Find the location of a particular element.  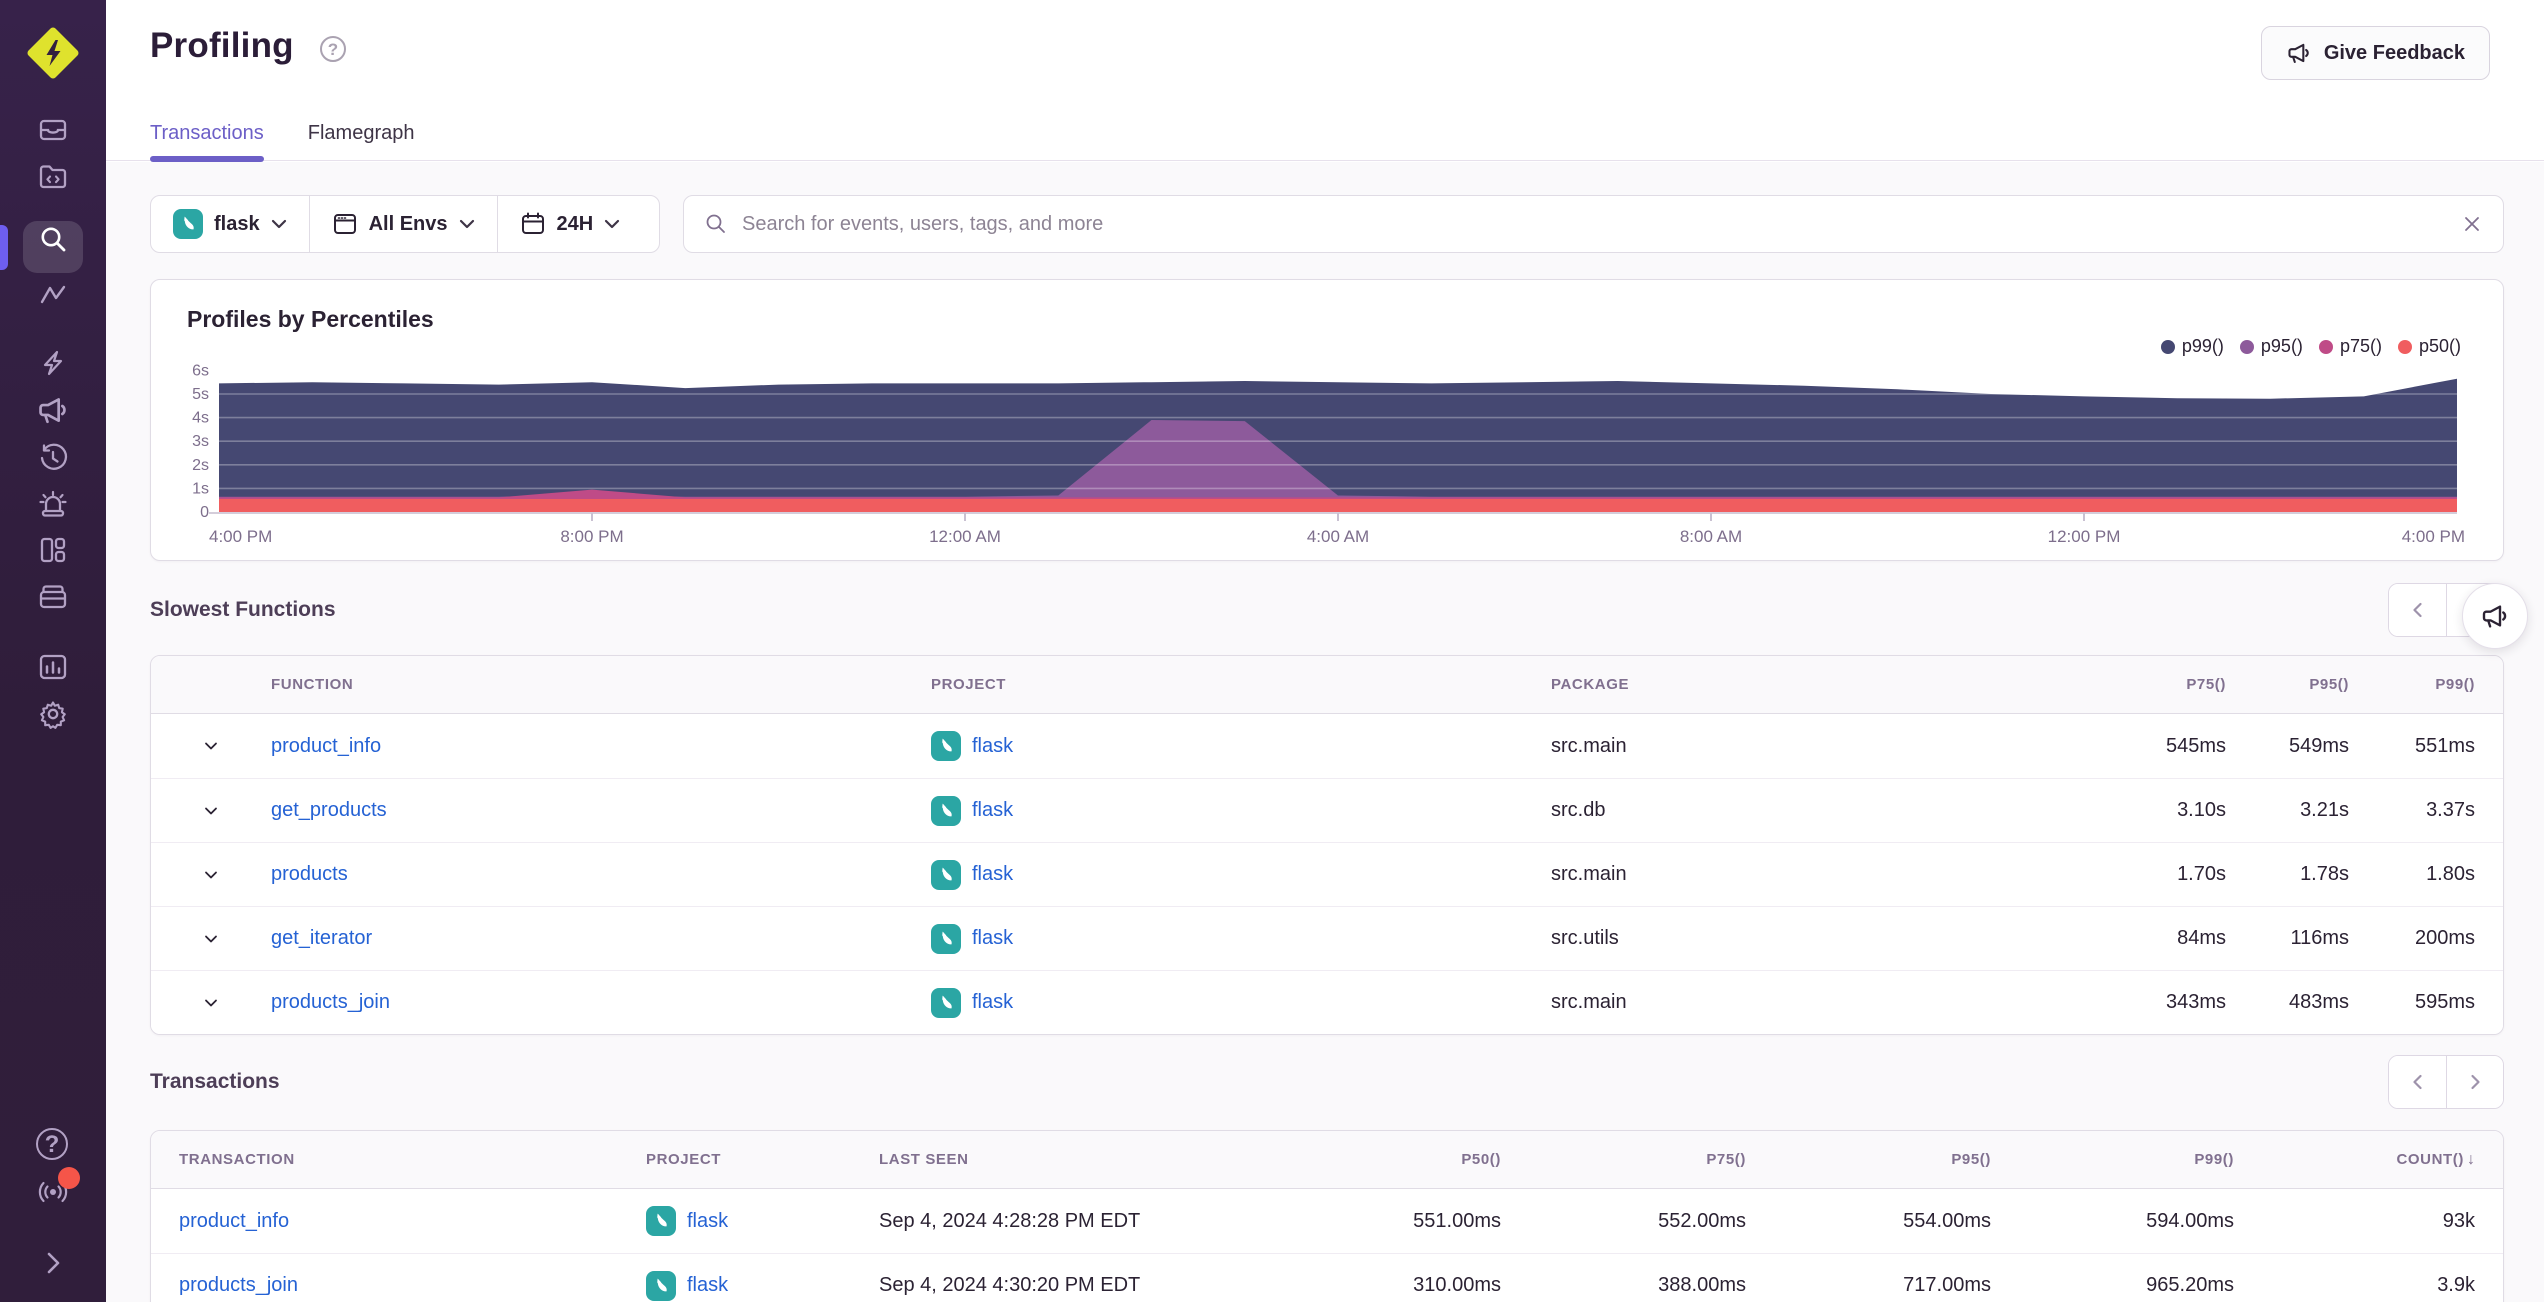

p99-cell: 551ms is located at coordinates (2444, 745).